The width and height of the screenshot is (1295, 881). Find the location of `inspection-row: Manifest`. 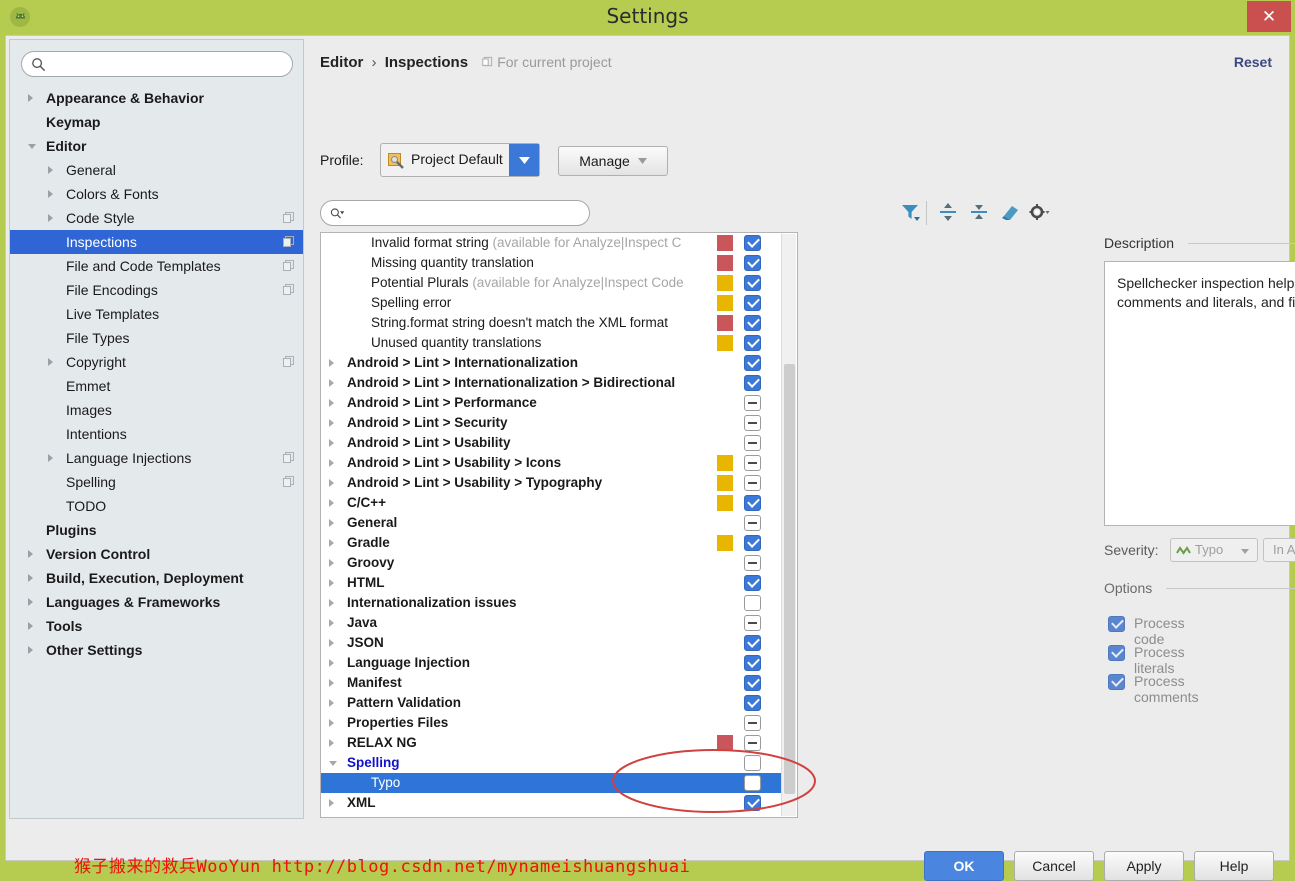

inspection-row: Manifest is located at coordinates (551, 683).